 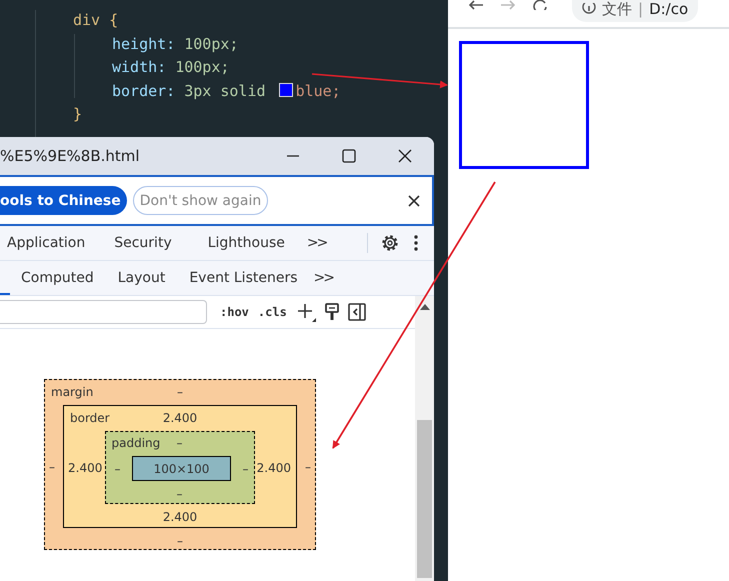 What do you see at coordinates (635, 11) in the screenshot?
I see `address-bar: 文件 | D:/co` at bounding box center [635, 11].